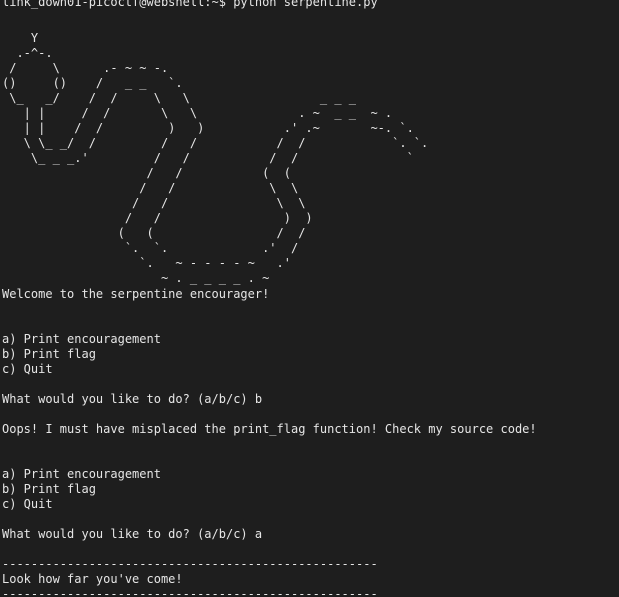  I want to click on choice-prompt: What would you like to do? (a/b/c) a, so click(132, 534).